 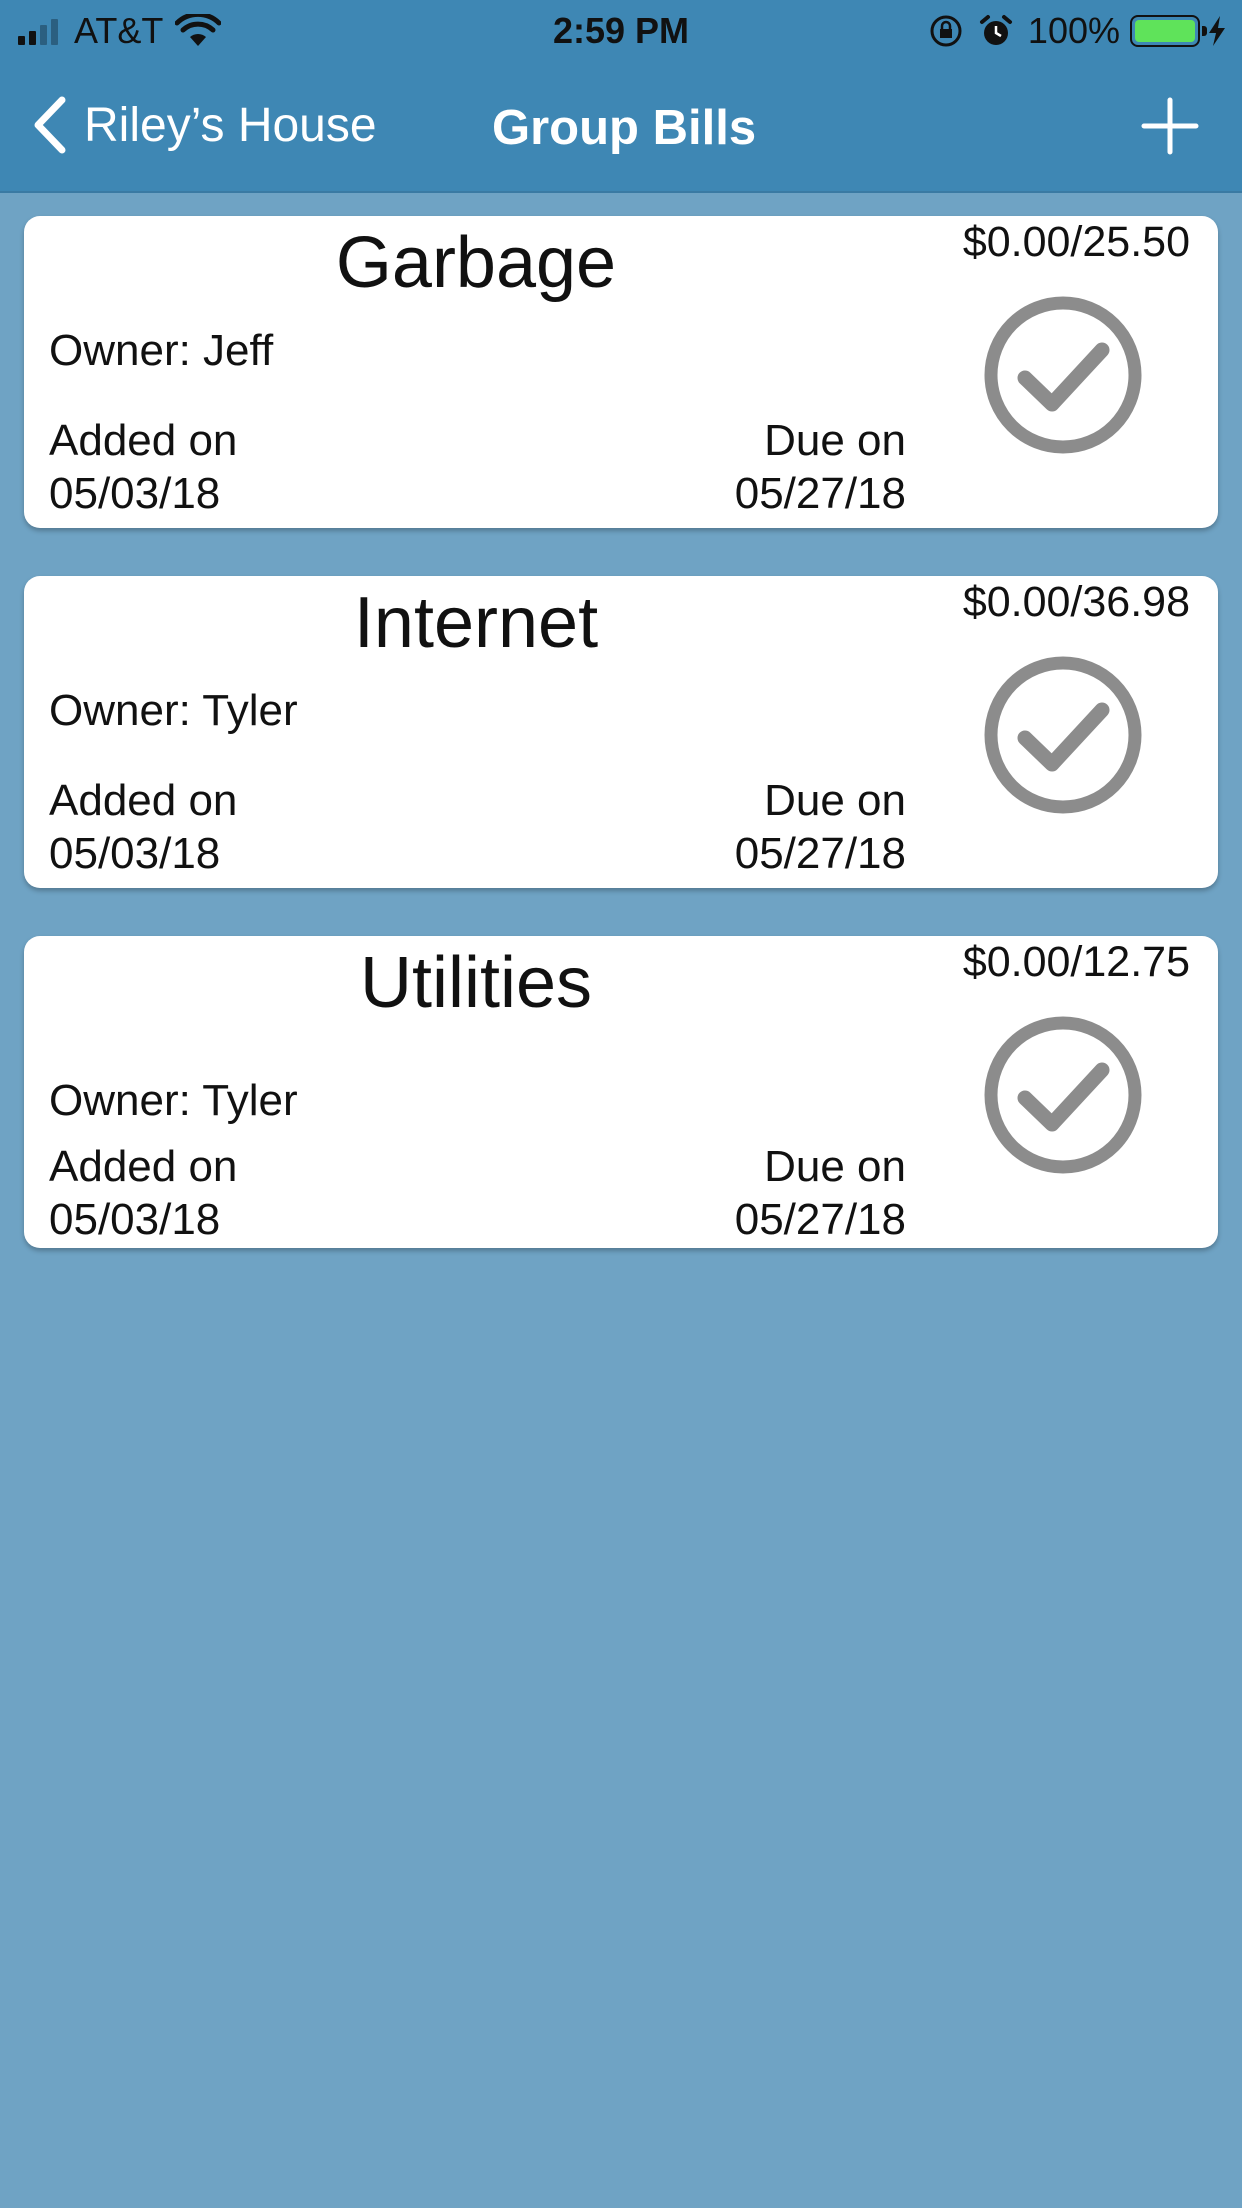 What do you see at coordinates (1217, 31) in the screenshot?
I see `charging-bolt-icon` at bounding box center [1217, 31].